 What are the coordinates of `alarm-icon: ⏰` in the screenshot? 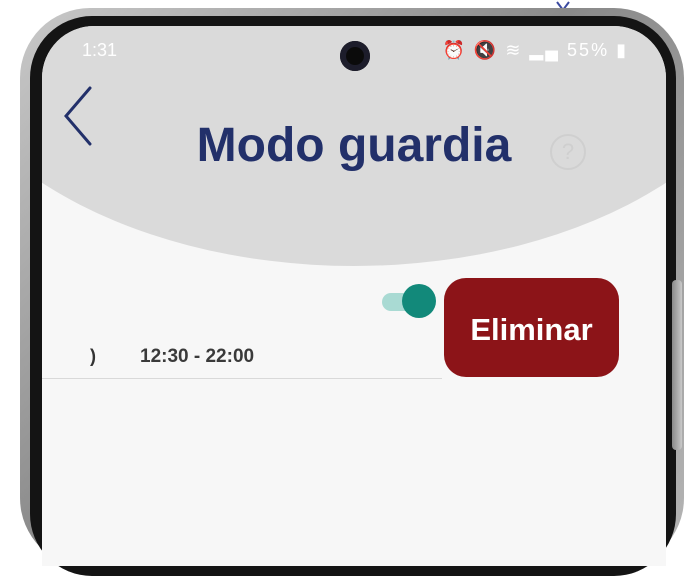 It's located at (454, 50).